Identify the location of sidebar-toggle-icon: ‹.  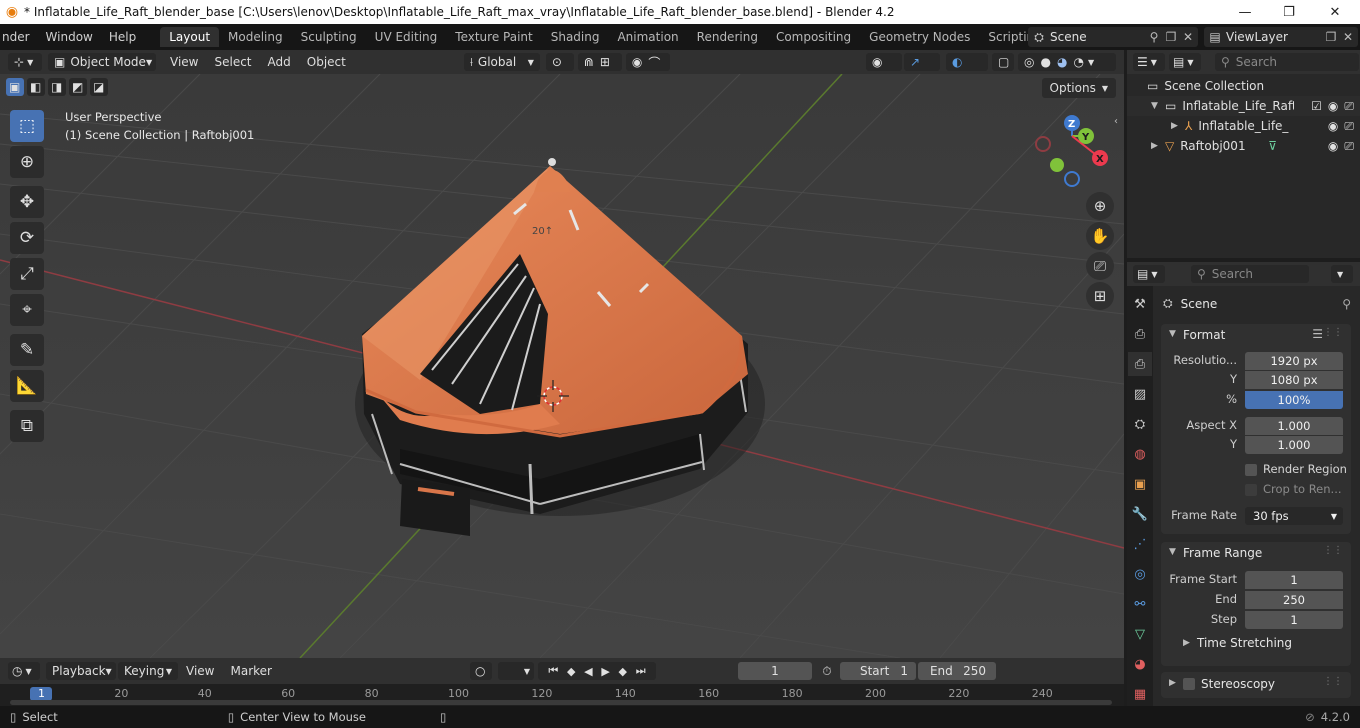
(1116, 121).